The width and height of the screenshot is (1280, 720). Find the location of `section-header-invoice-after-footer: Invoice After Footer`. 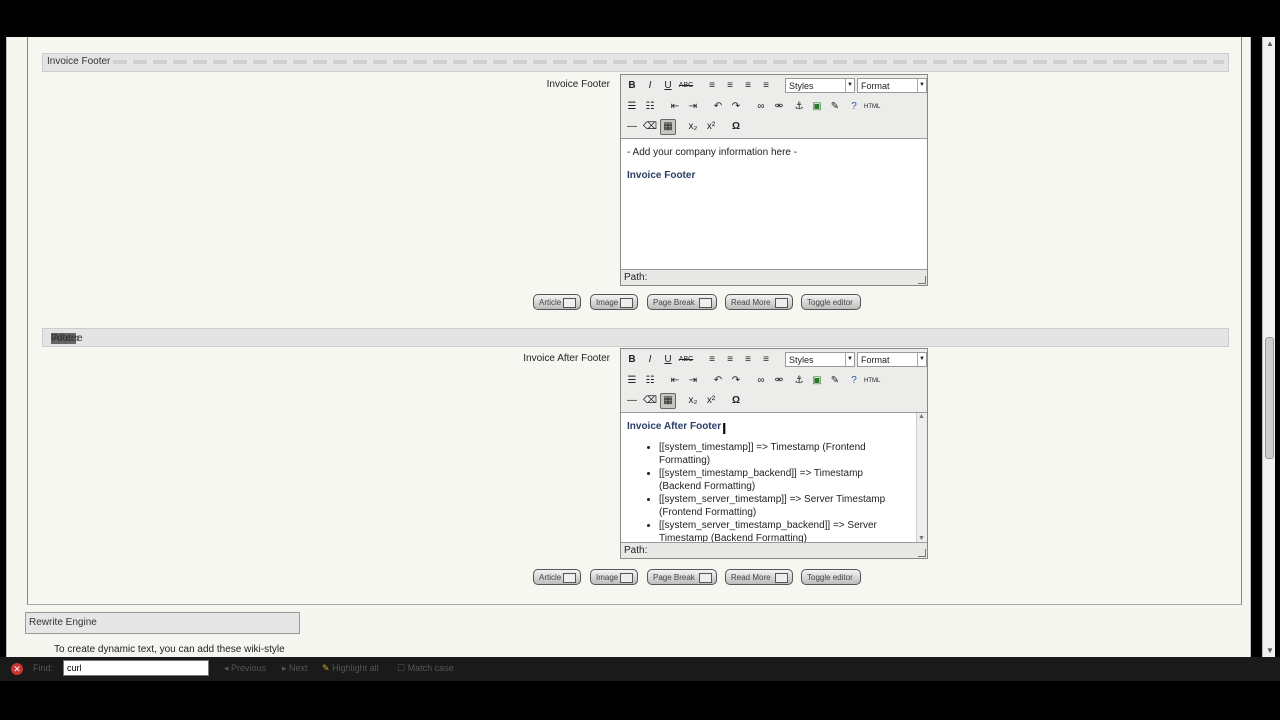

section-header-invoice-after-footer: Invoice After Footer is located at coordinates (635, 337).